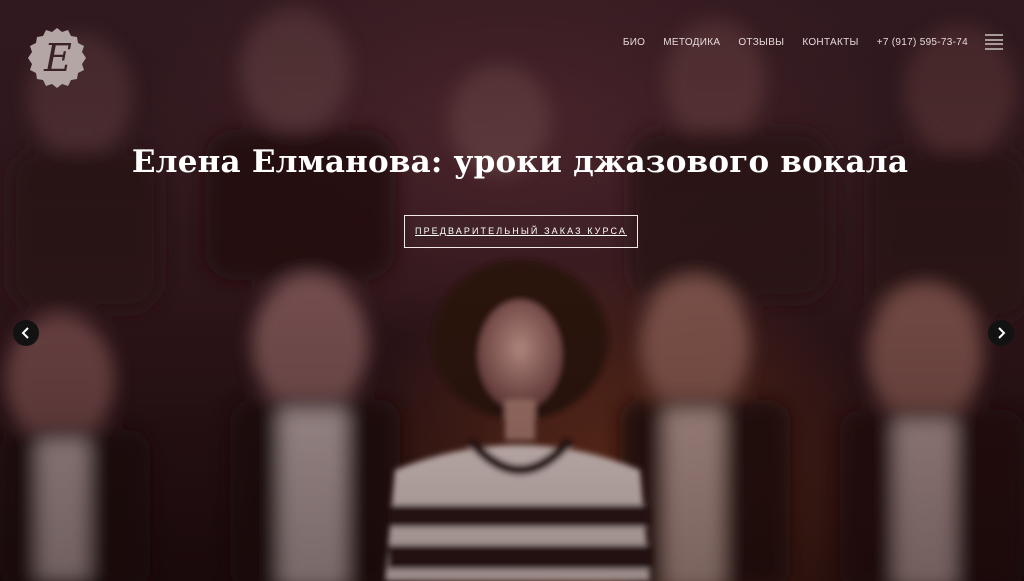  Describe the element at coordinates (521, 231) in the screenshot. I see `preorder-course-button: ПРЕДВАРИТЕЛЬНЫЙ ЗАКАЗ КУРСА` at that location.